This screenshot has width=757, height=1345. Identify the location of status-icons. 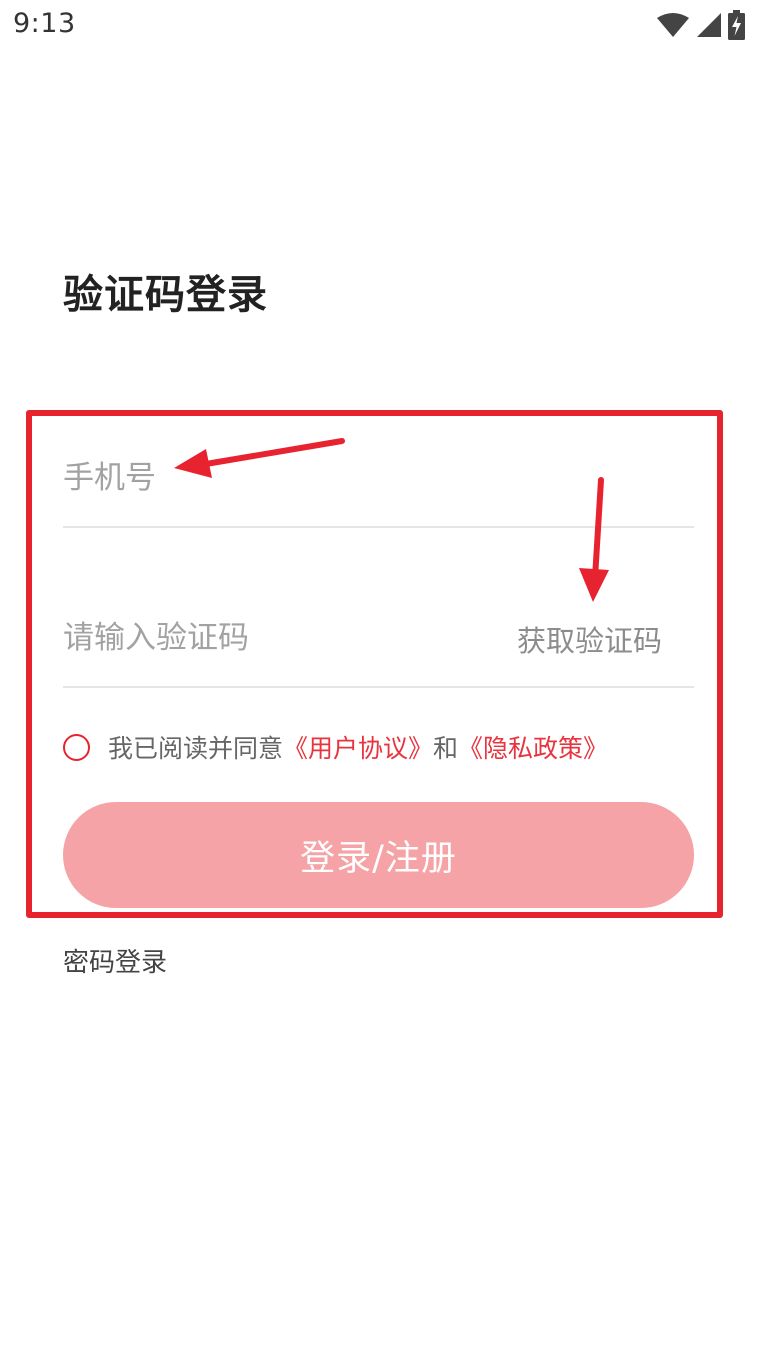
(700, 25).